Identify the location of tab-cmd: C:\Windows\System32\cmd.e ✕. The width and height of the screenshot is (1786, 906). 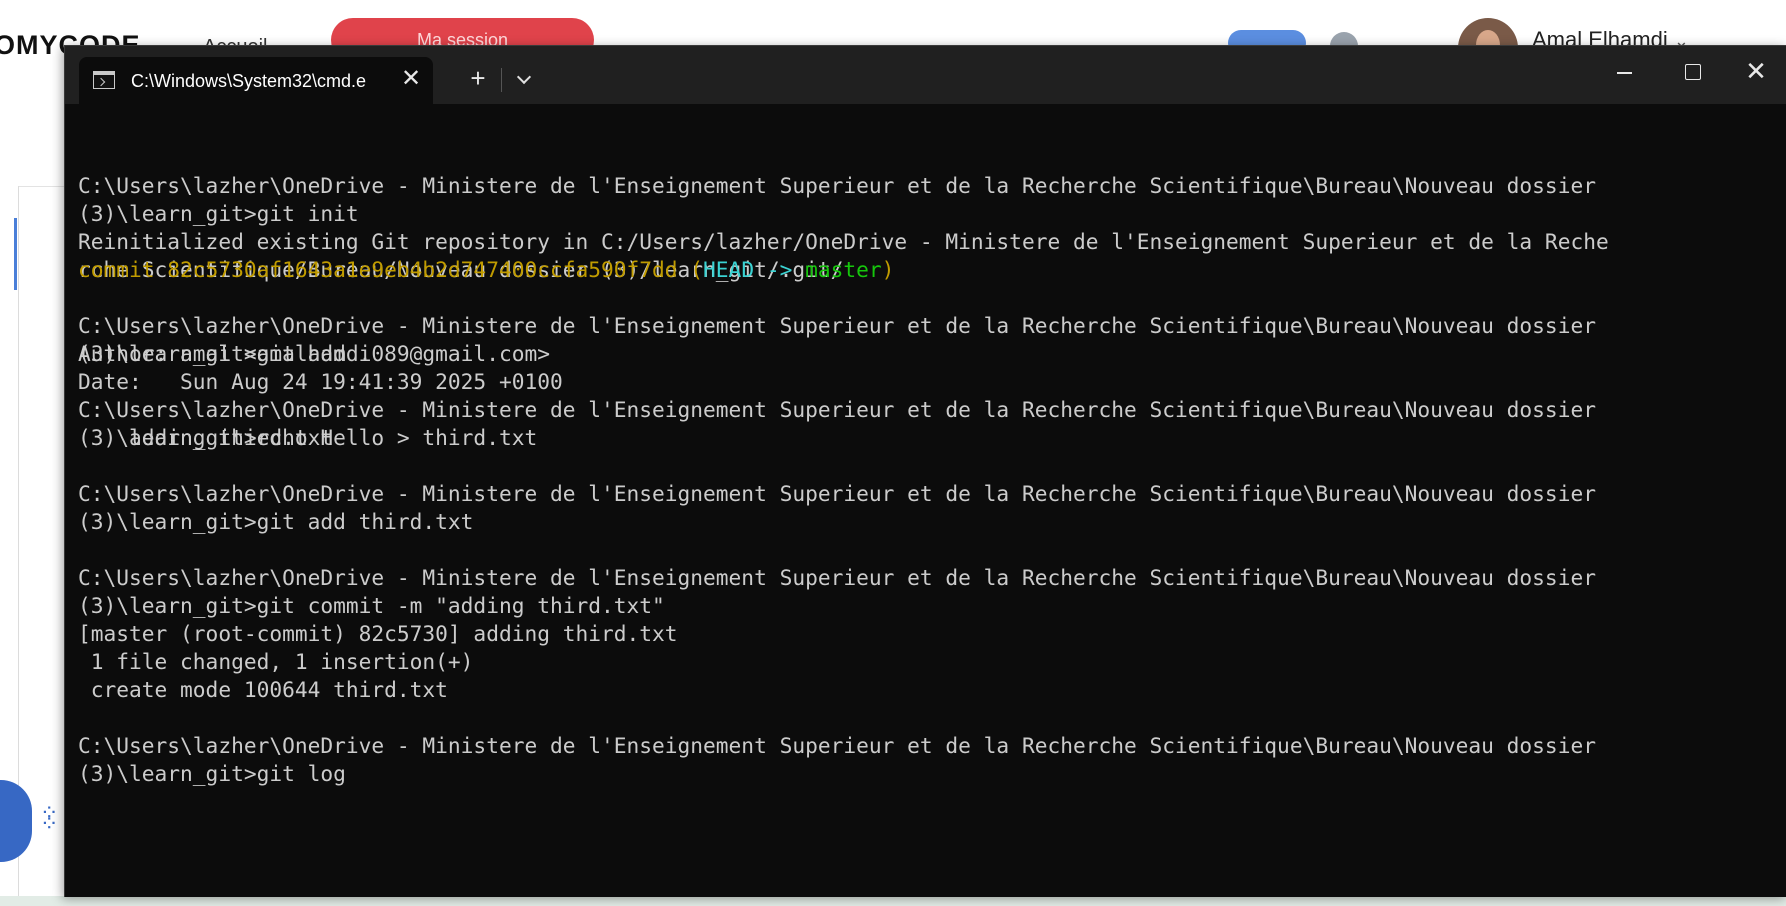
(256, 80).